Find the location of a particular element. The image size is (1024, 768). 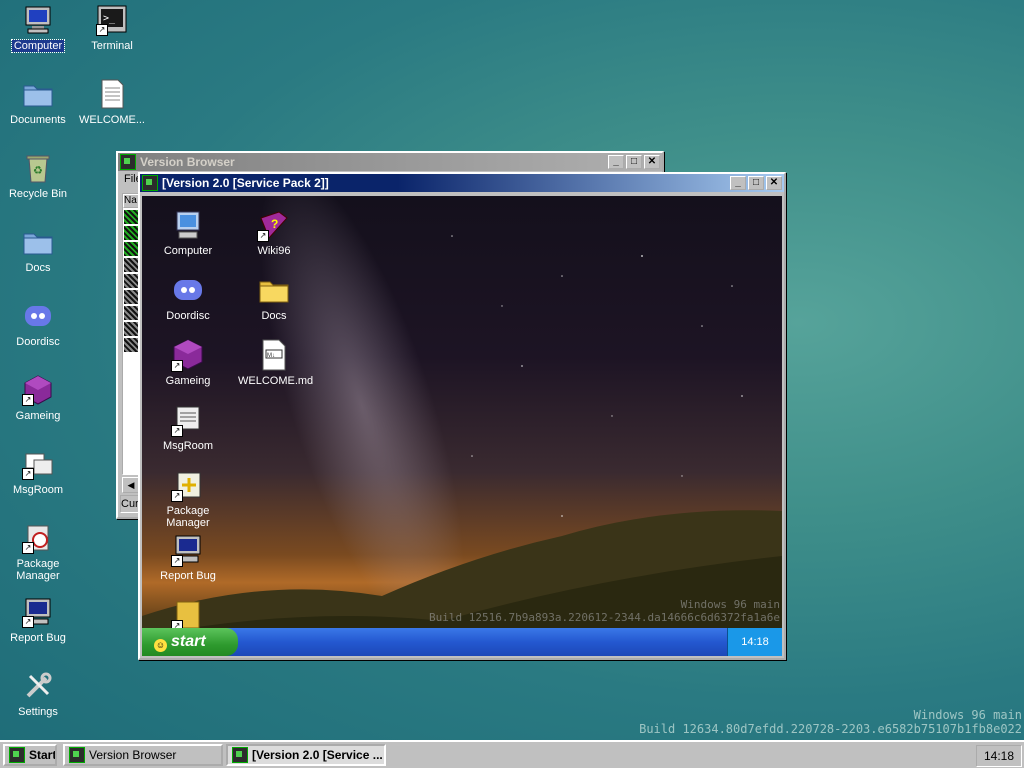

svg-text: M↓ is located at coordinates (271, 356).